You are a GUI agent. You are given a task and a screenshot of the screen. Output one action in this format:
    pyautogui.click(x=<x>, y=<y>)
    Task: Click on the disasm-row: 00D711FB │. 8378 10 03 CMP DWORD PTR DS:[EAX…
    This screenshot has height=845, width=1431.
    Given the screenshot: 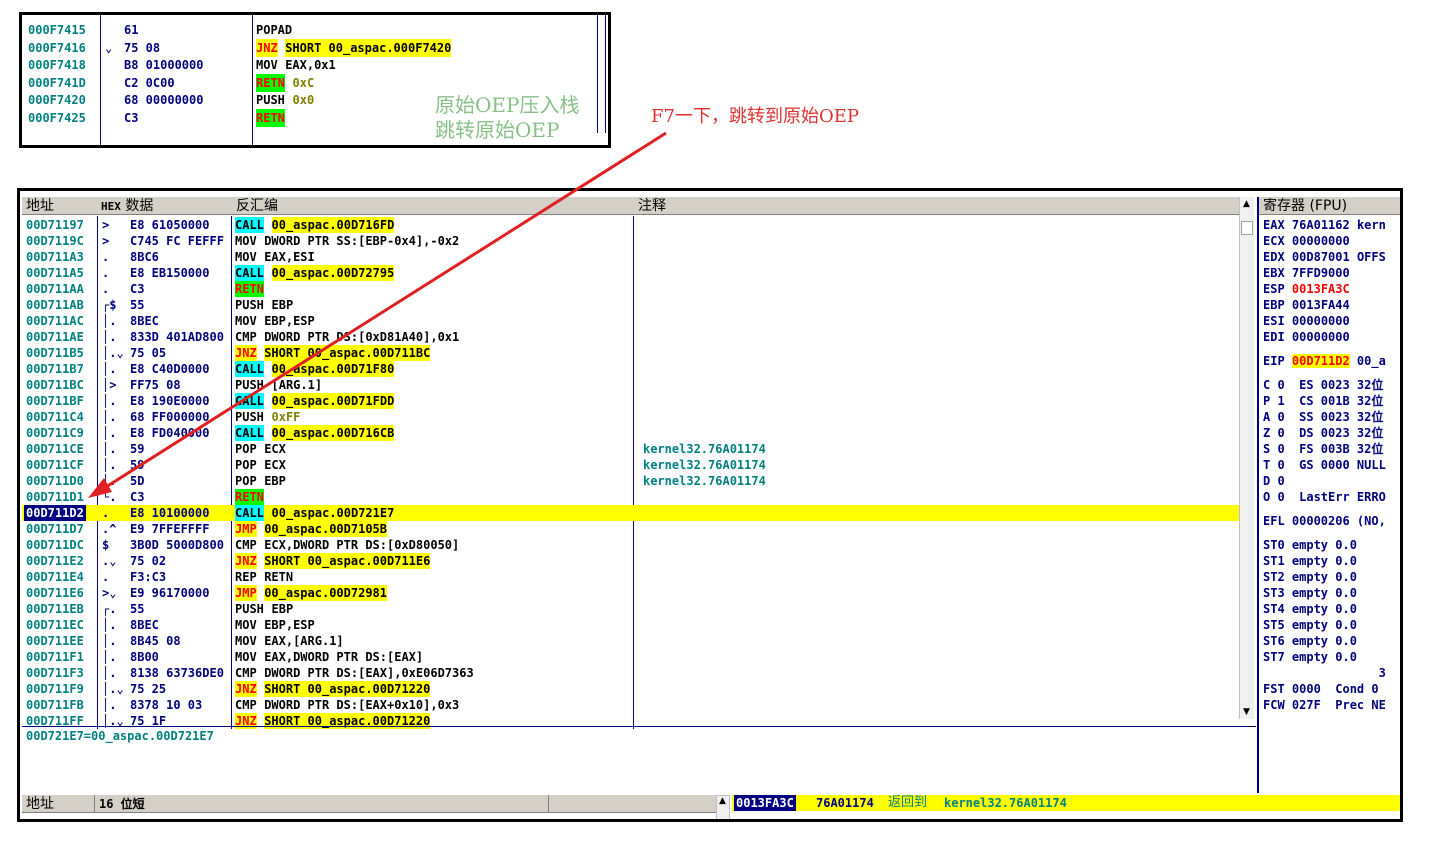 What is the action you would take?
    pyautogui.click(x=631, y=705)
    